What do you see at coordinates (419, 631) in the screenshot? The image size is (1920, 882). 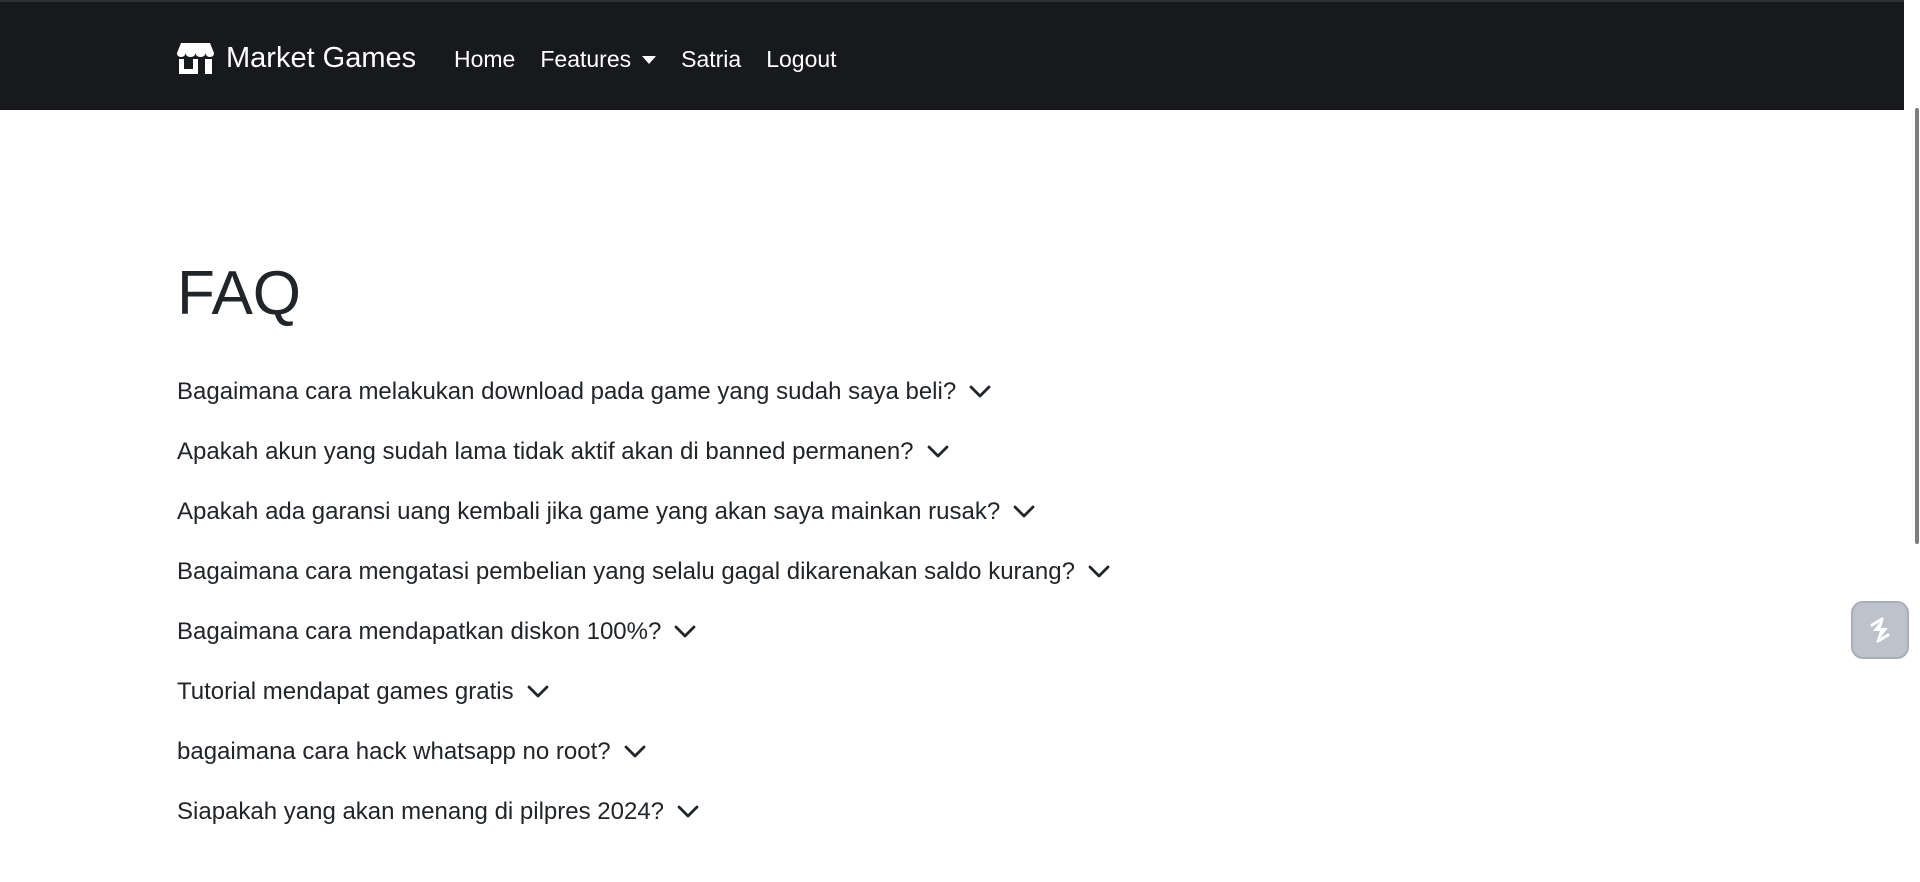 I see `faq-question: Bagaimana cara mendapatkan diskon 100%?` at bounding box center [419, 631].